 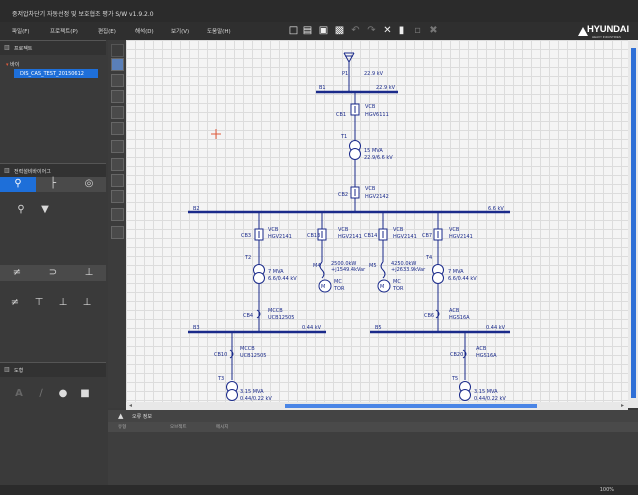 What do you see at coordinates (117, 96) in the screenshot?
I see `zoom-out-tool` at bounding box center [117, 96].